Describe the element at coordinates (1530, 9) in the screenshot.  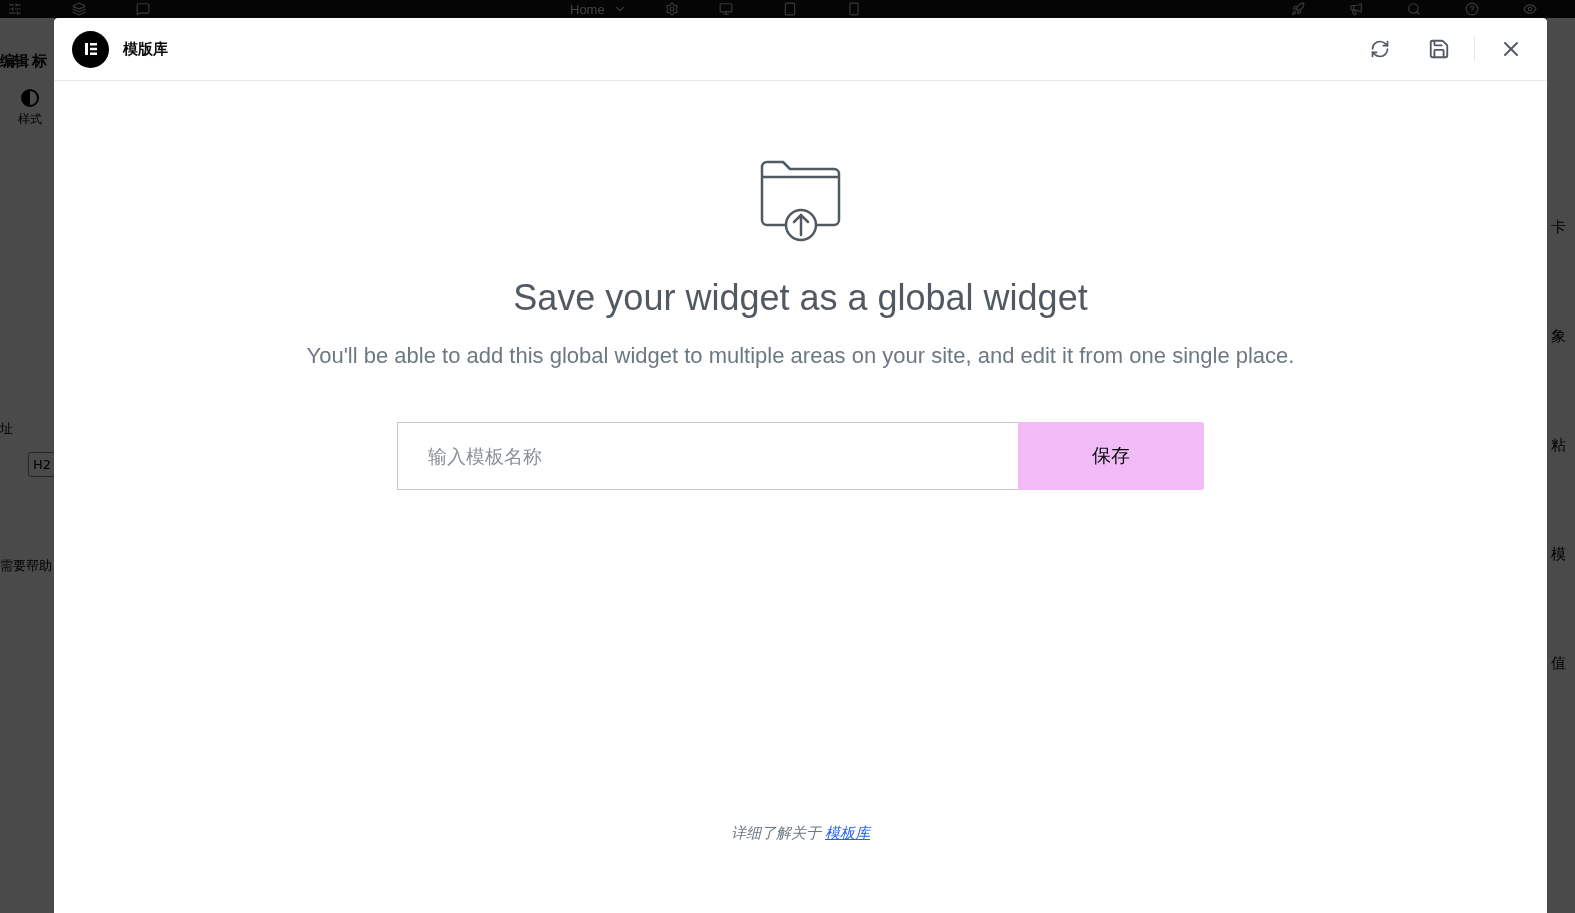
I see `eye-icon` at that location.